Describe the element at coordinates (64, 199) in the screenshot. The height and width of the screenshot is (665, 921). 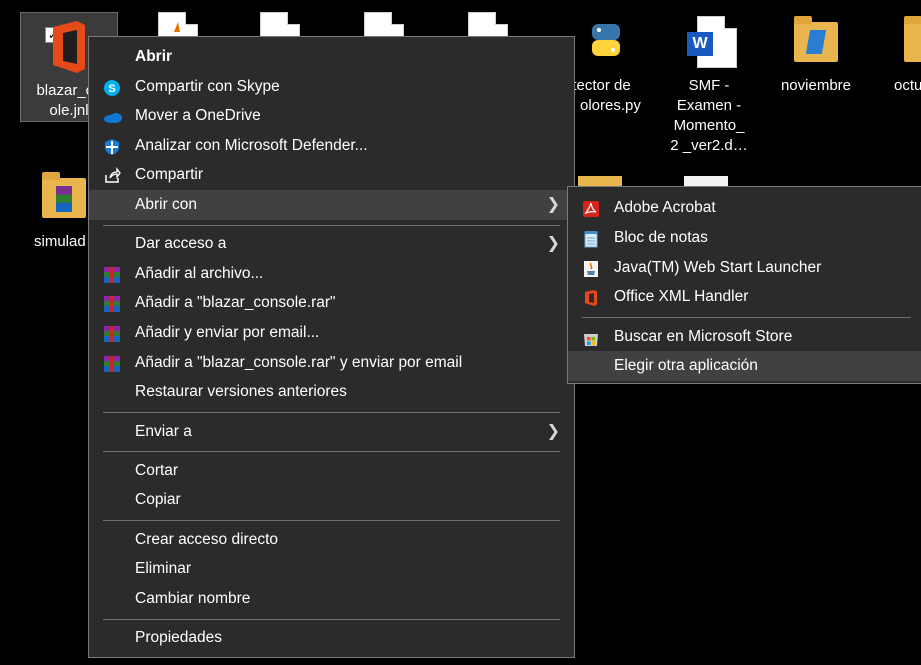
I see `winrar-folder-icon` at that location.